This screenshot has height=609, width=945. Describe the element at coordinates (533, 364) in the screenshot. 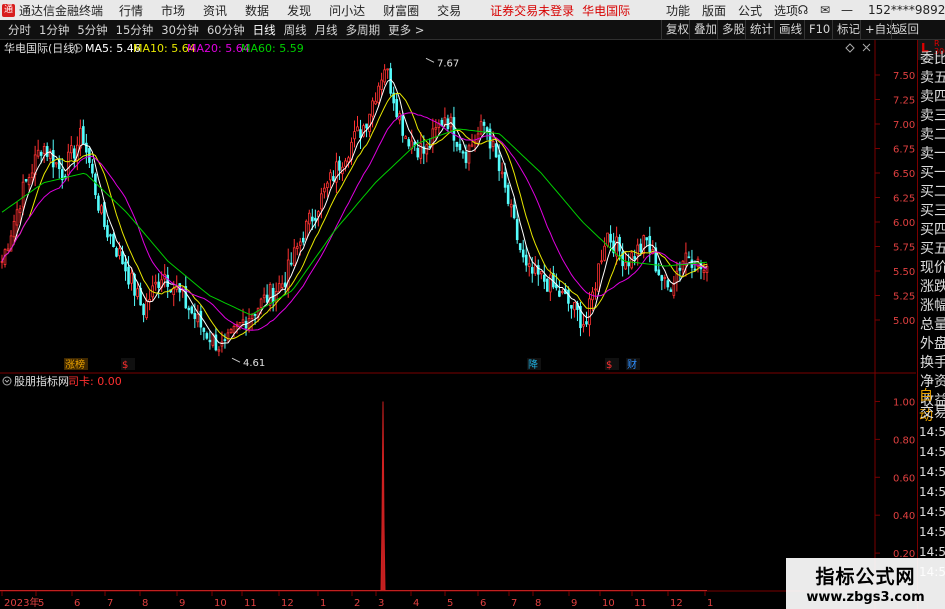

I see `event-tag: 降` at that location.